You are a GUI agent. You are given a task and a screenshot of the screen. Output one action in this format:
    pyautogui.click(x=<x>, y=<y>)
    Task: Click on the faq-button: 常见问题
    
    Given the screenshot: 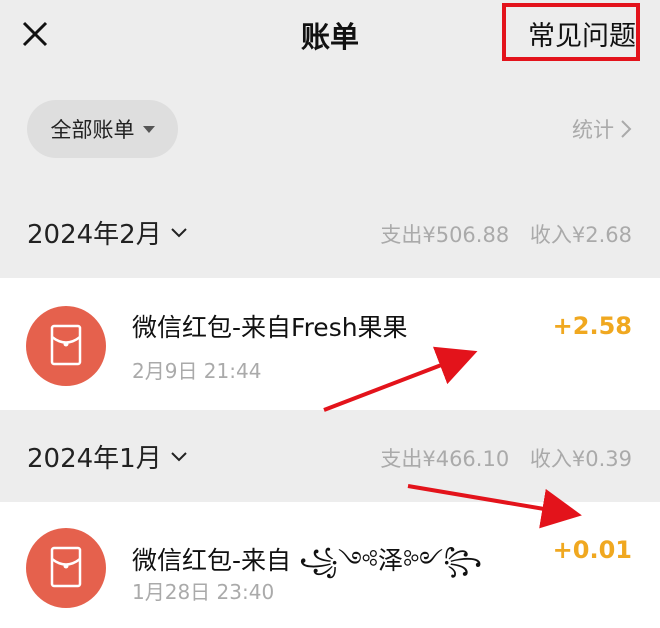 What is the action you would take?
    pyautogui.click(x=582, y=33)
    